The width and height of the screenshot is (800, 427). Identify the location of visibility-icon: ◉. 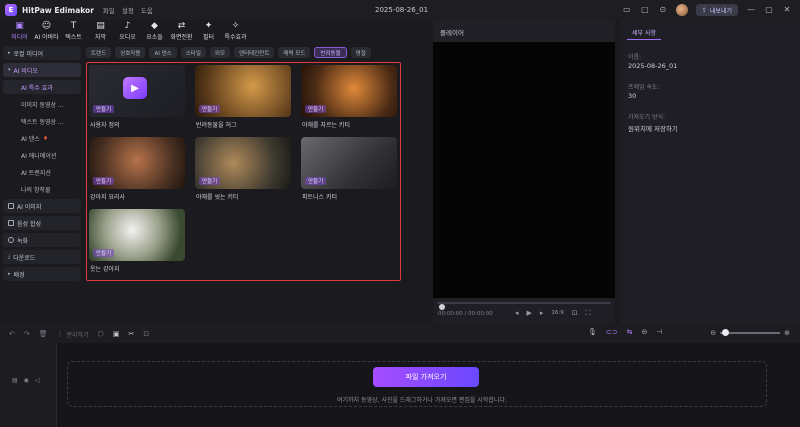
(26, 380).